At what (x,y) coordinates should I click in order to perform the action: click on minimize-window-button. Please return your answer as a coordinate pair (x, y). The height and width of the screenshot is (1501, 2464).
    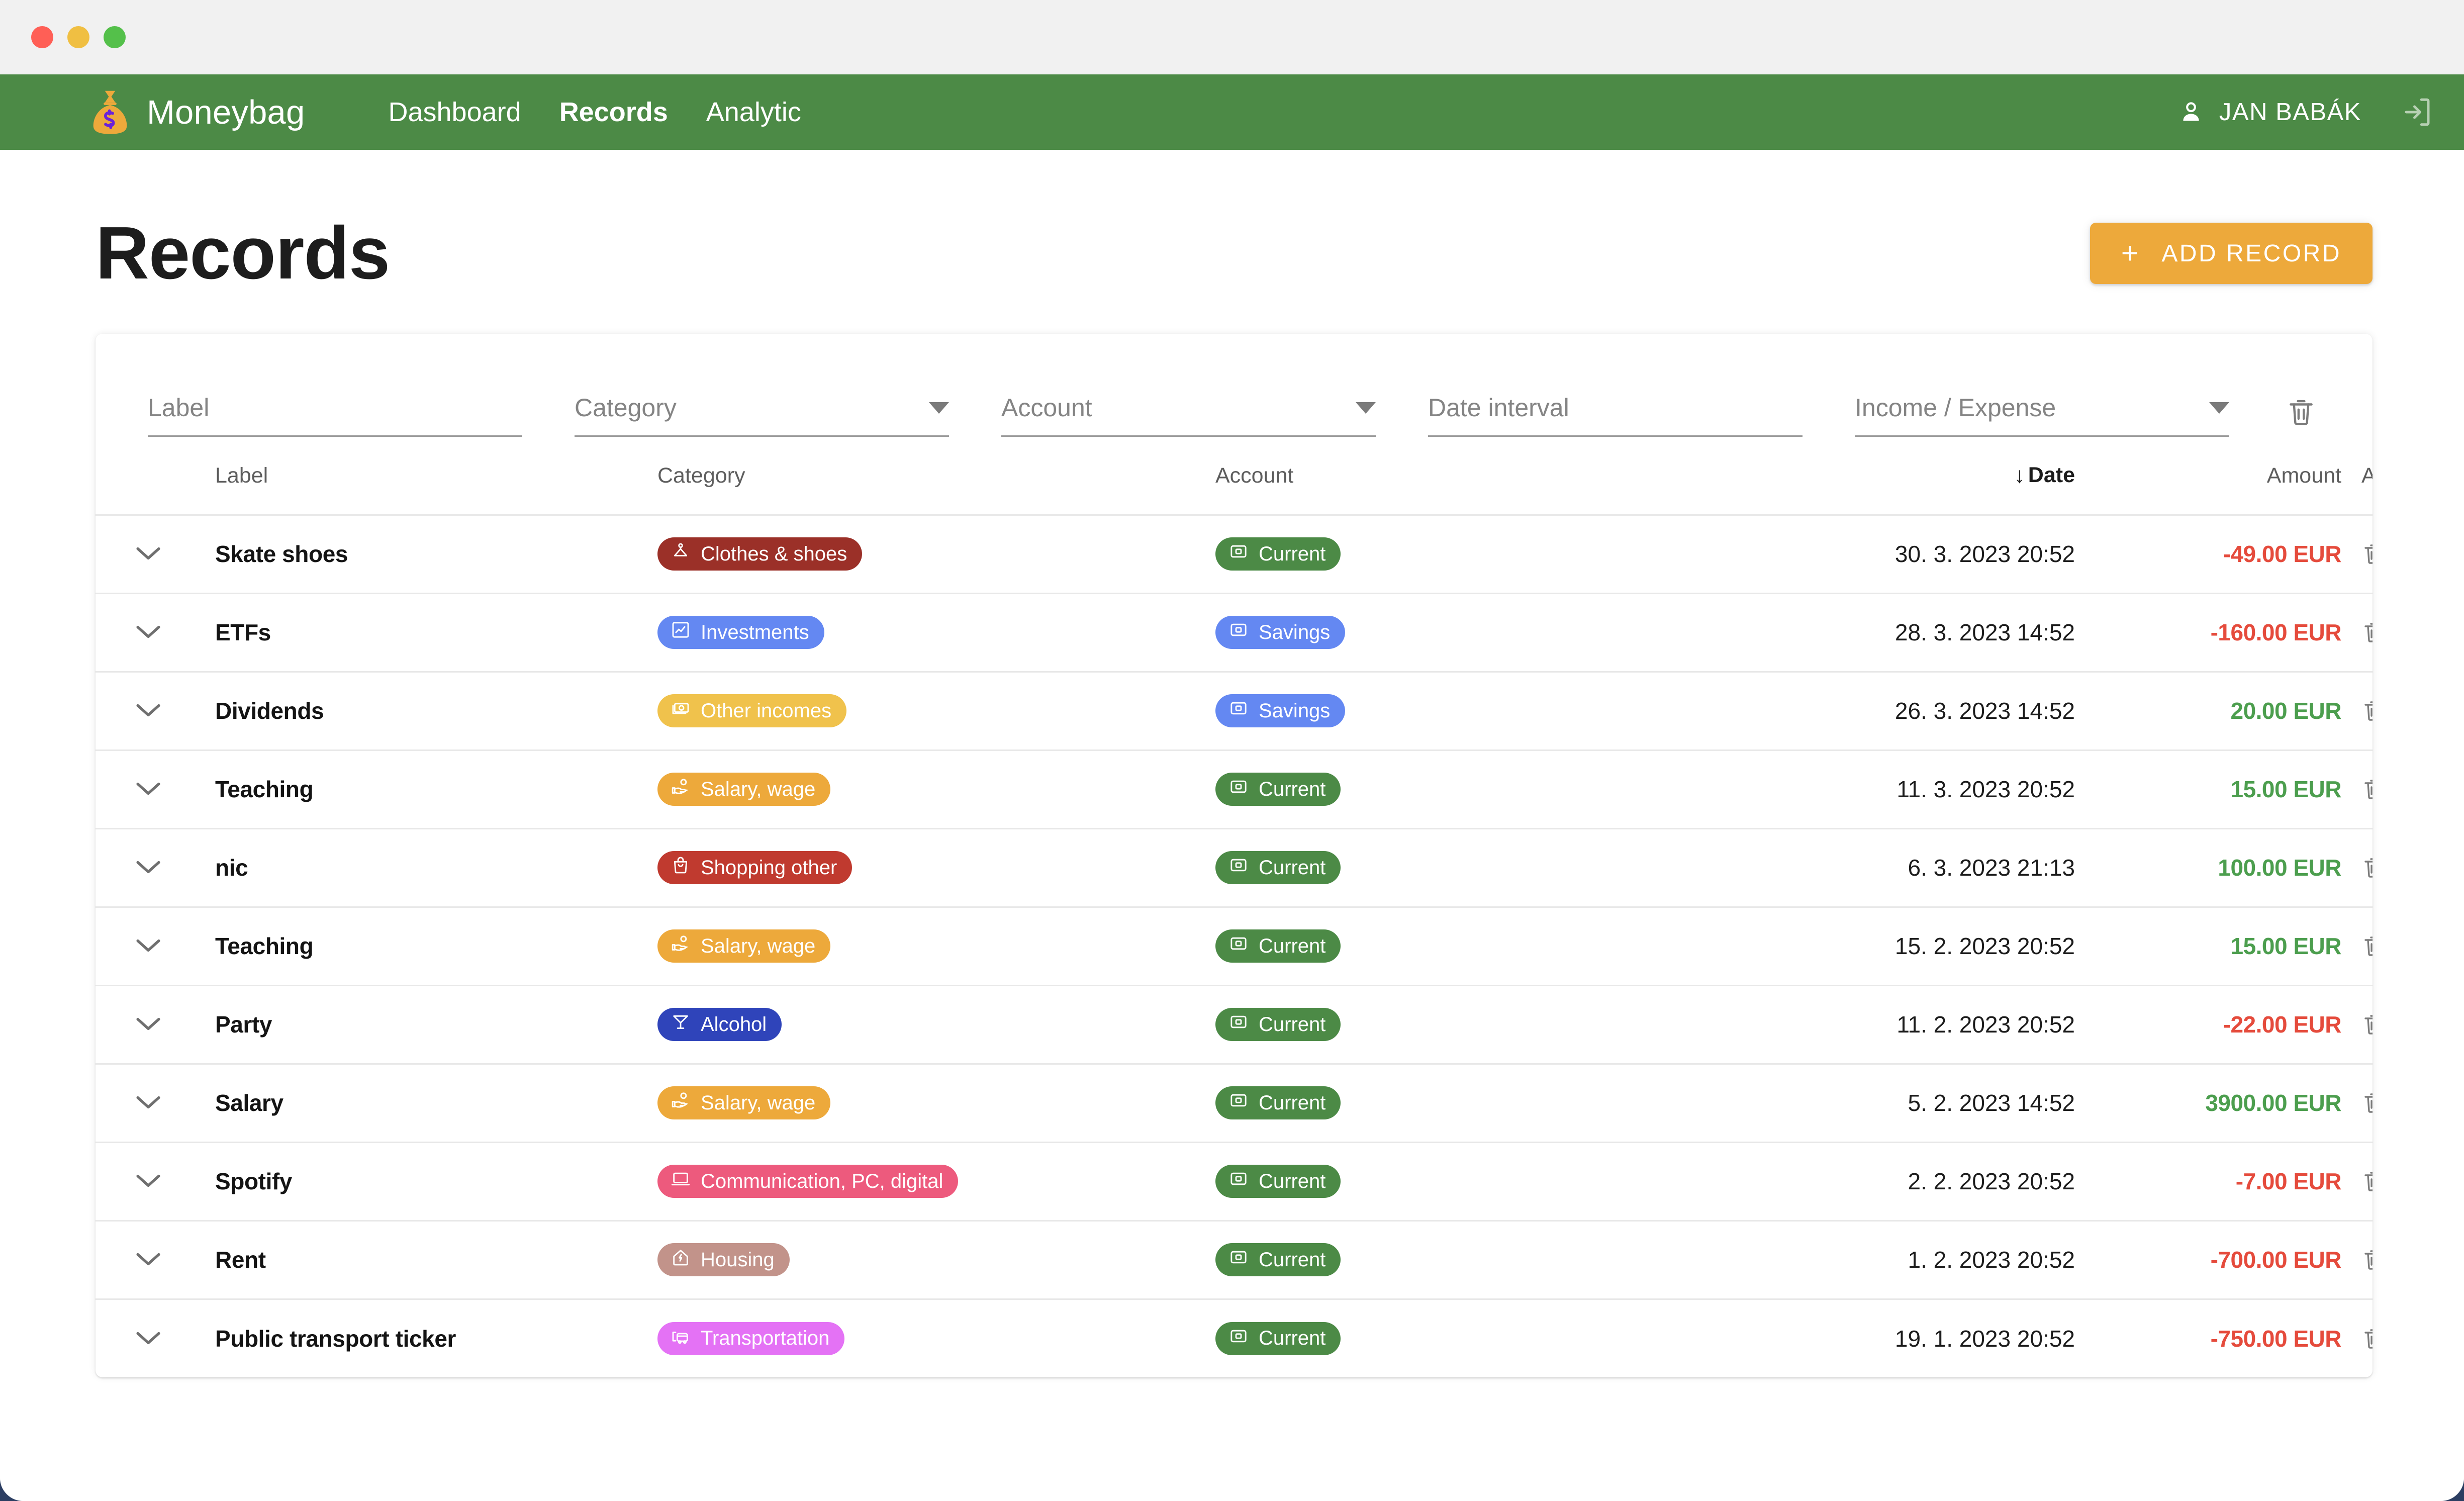
    Looking at the image, I should click on (78, 37).